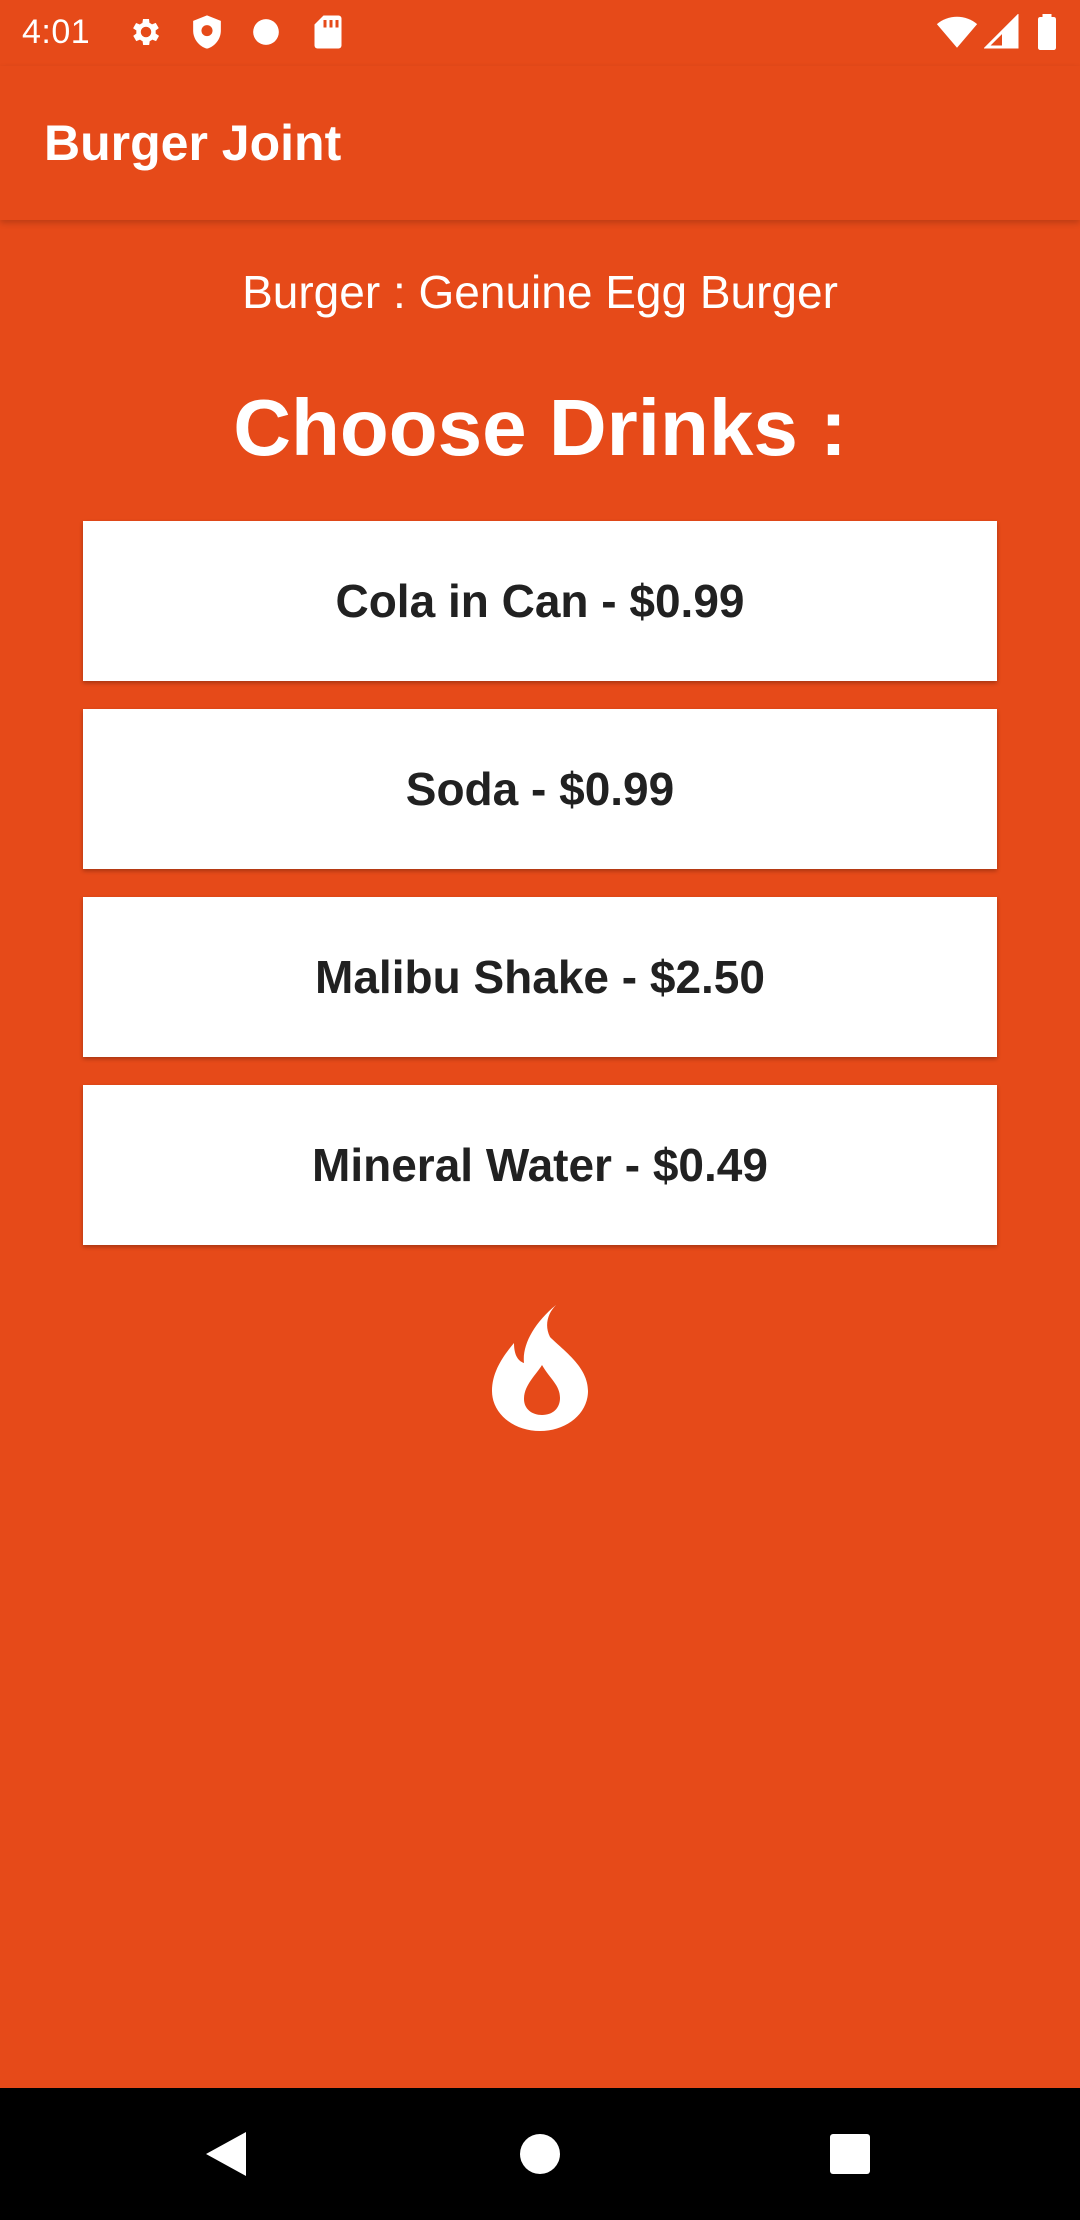  Describe the element at coordinates (540, 33) in the screenshot. I see `status-bar: 4:01` at that location.